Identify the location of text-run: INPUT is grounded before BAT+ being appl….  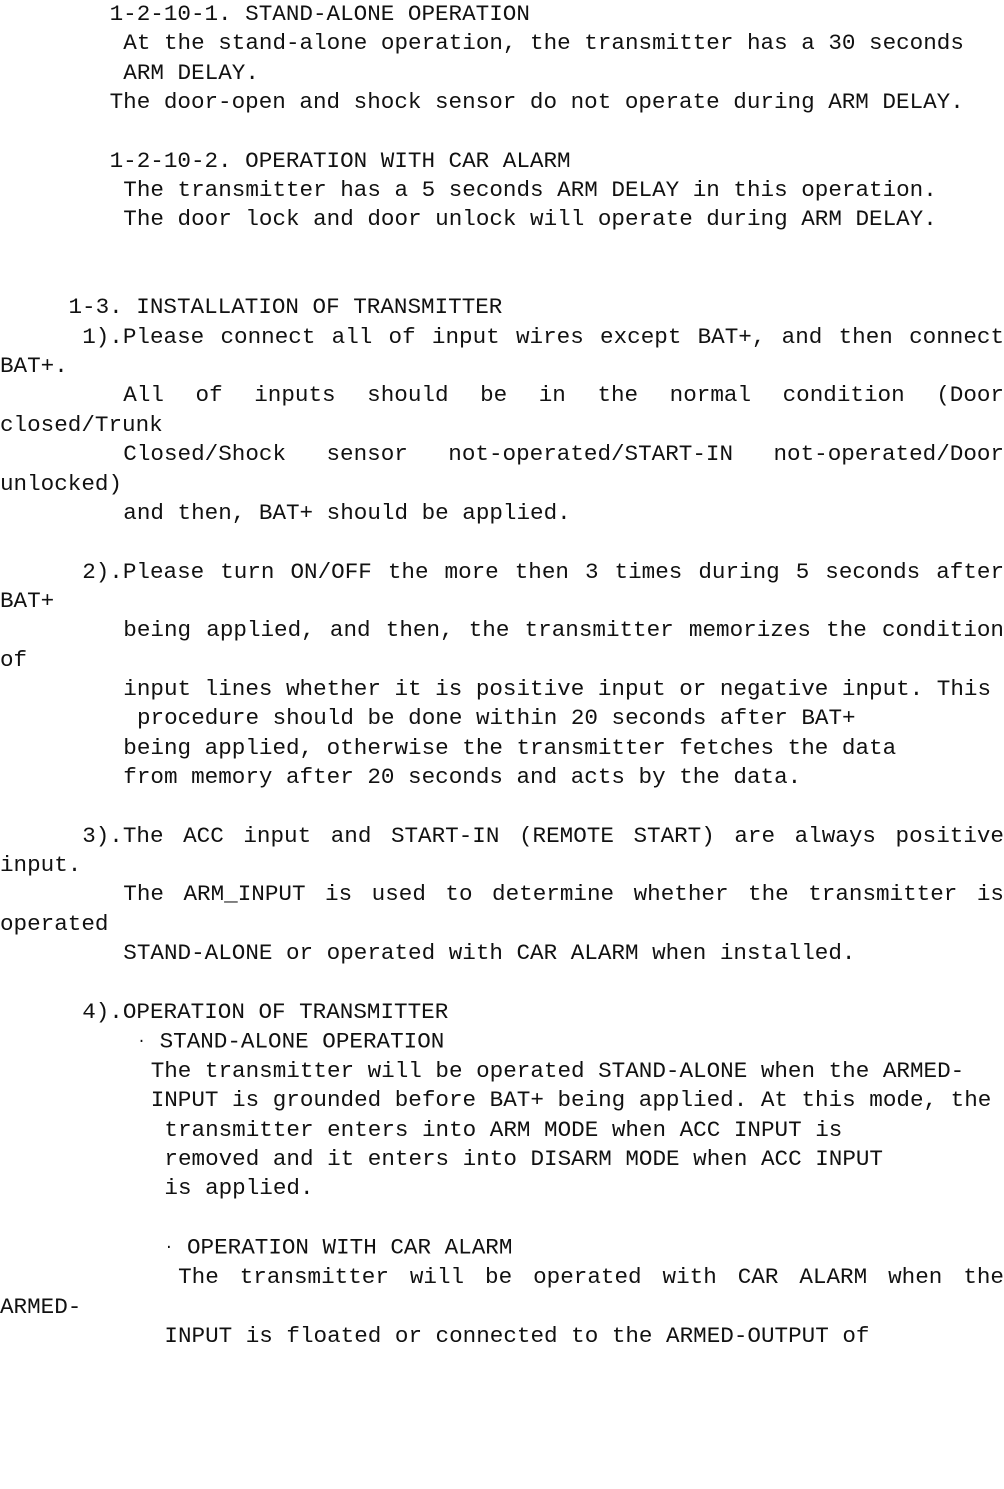
(571, 1100).